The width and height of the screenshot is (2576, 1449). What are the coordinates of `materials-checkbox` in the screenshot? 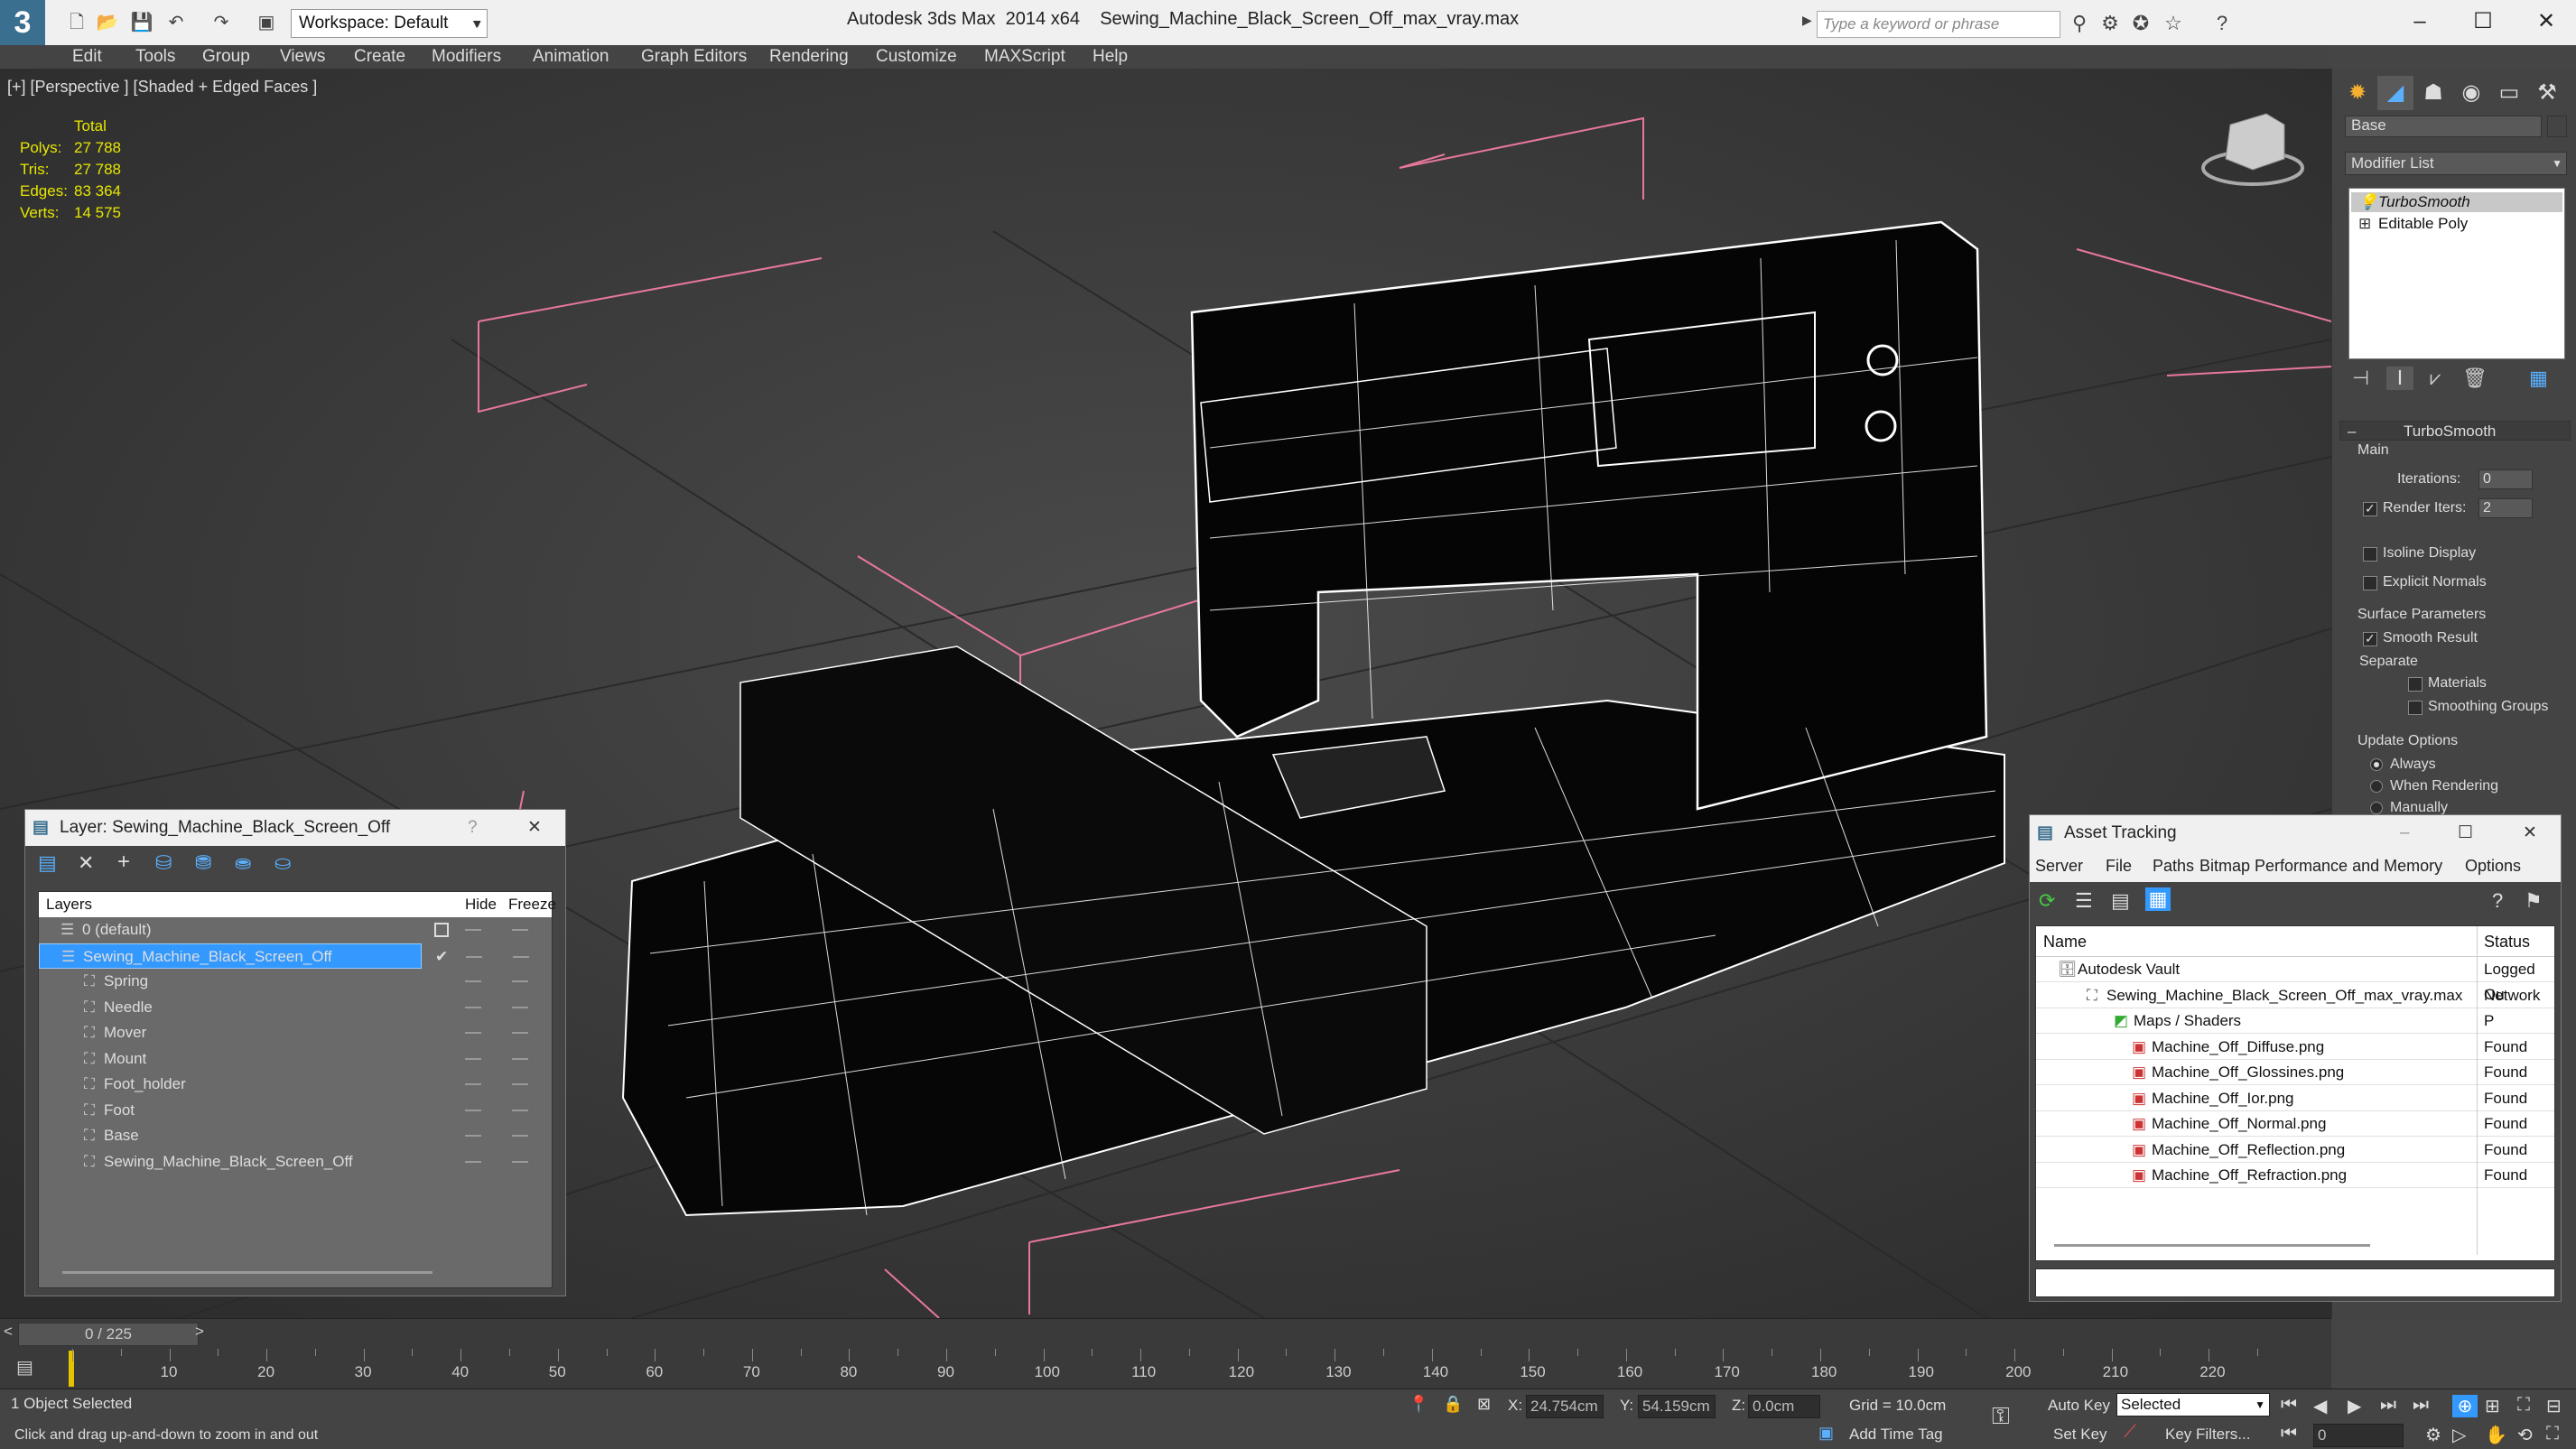 It's located at (2415, 684).